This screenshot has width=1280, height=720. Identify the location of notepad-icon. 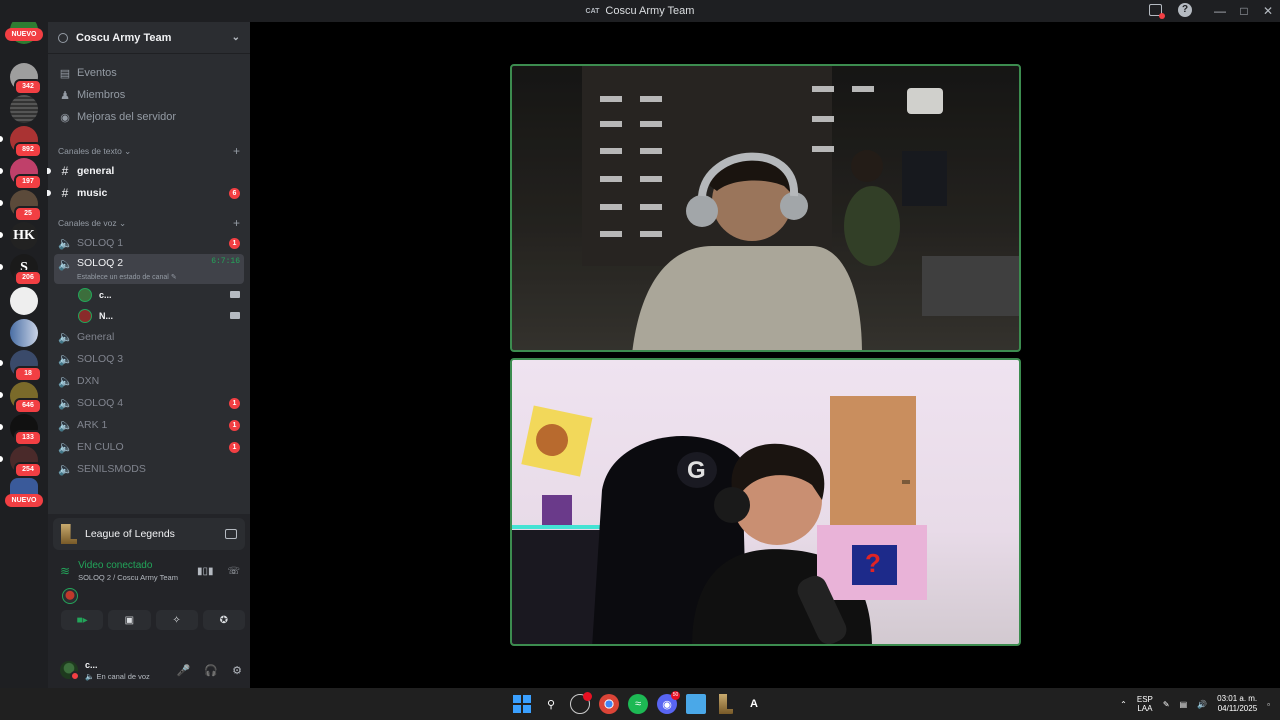
(696, 704).